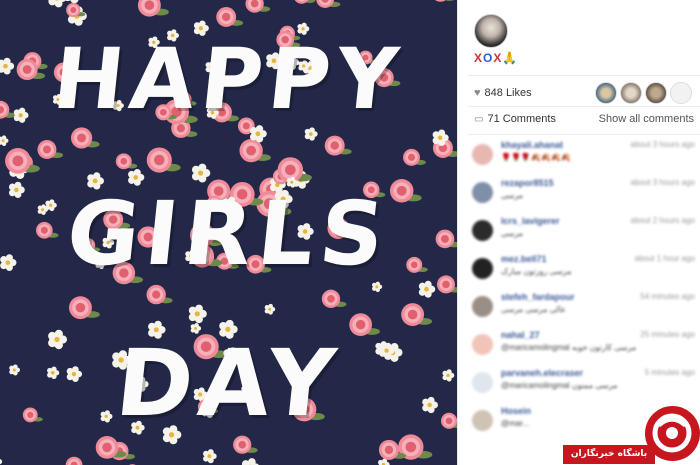  Describe the element at coordinates (508, 93) in the screenshot. I see `likes-label: 848 Likes` at that location.